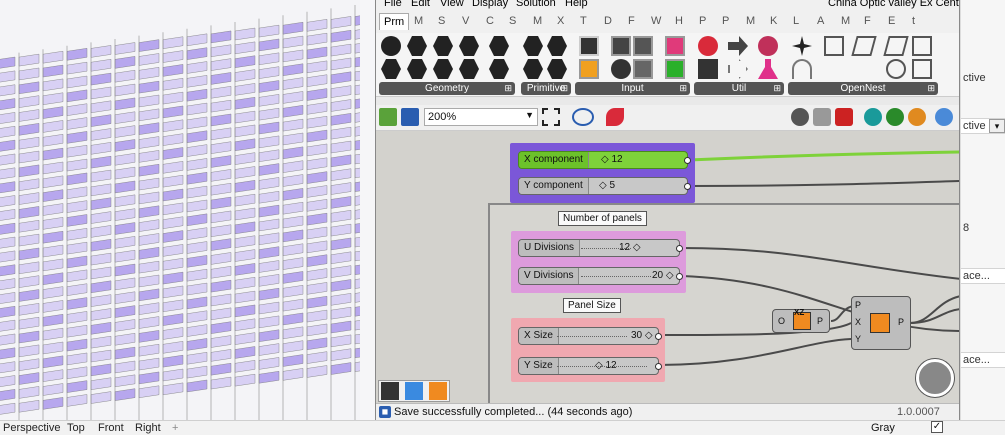  Describe the element at coordinates (802, 69) in the screenshot. I see `signal-icon` at that location.